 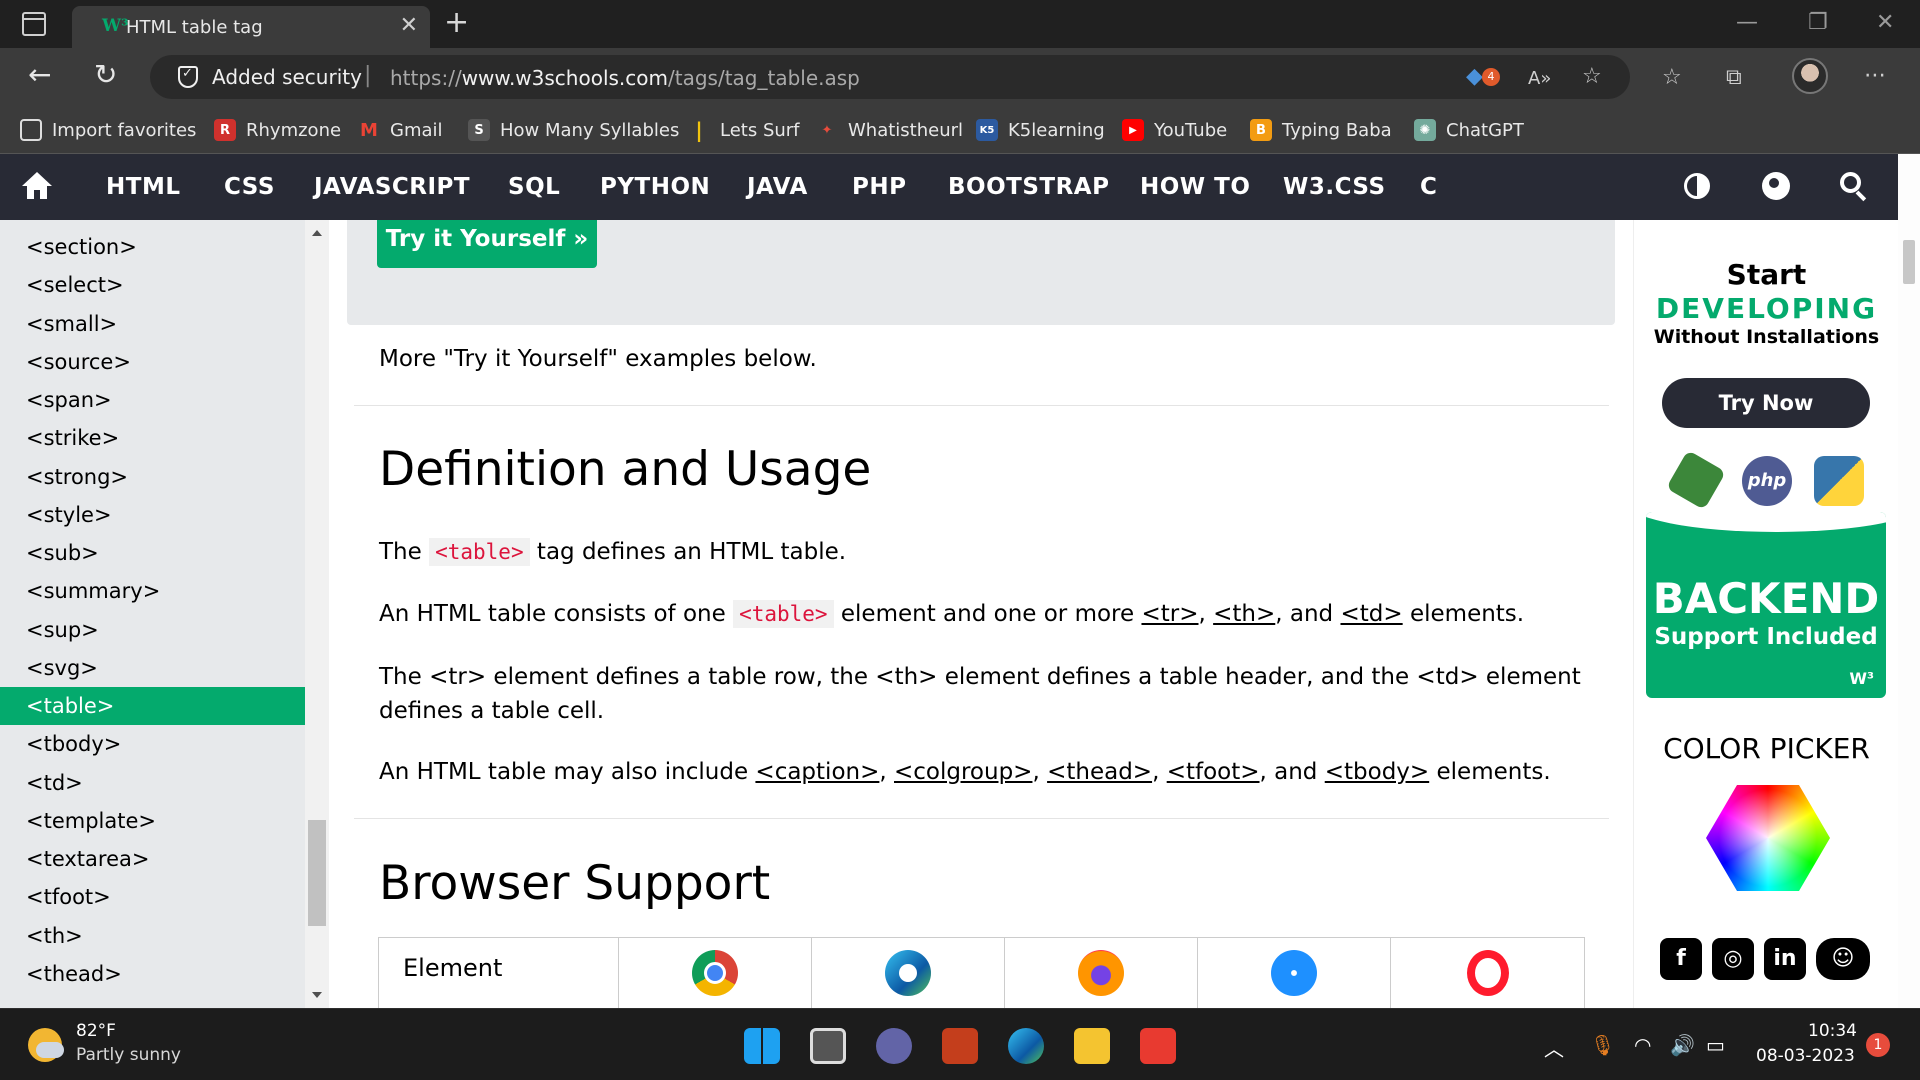 What do you see at coordinates (1028, 187) in the screenshot?
I see `nav-bootstrap: BOOTSTRAP` at bounding box center [1028, 187].